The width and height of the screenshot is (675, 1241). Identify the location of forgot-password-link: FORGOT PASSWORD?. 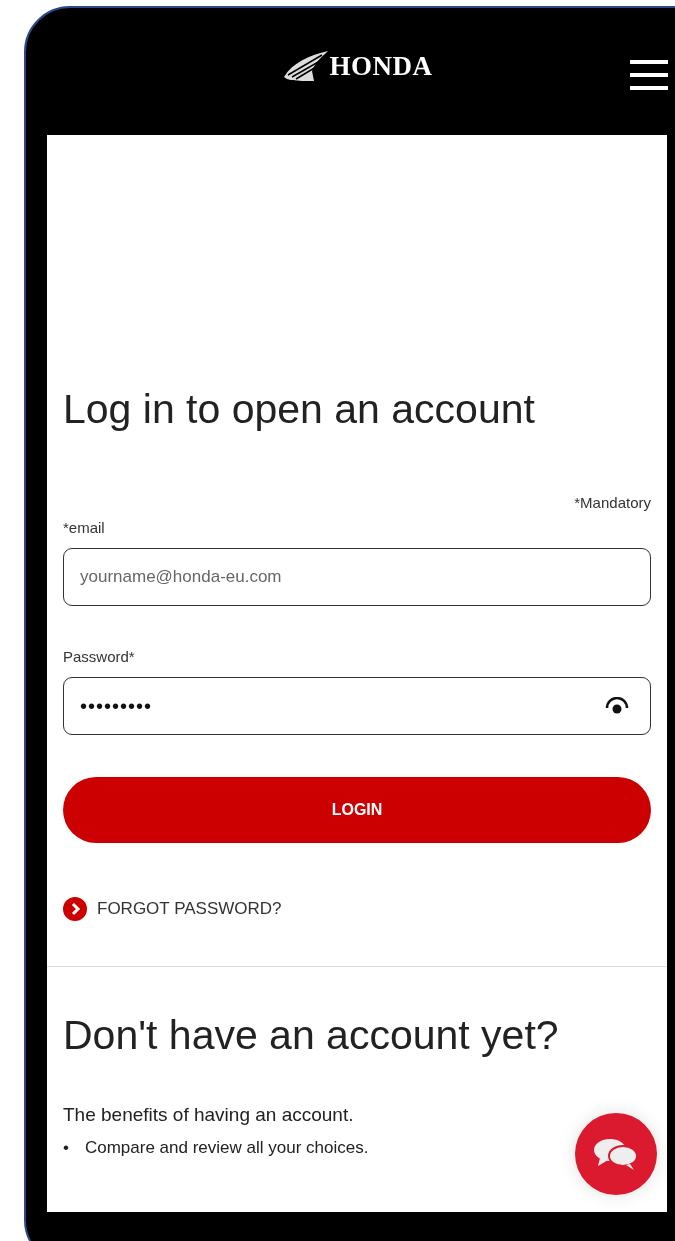
(172, 909).